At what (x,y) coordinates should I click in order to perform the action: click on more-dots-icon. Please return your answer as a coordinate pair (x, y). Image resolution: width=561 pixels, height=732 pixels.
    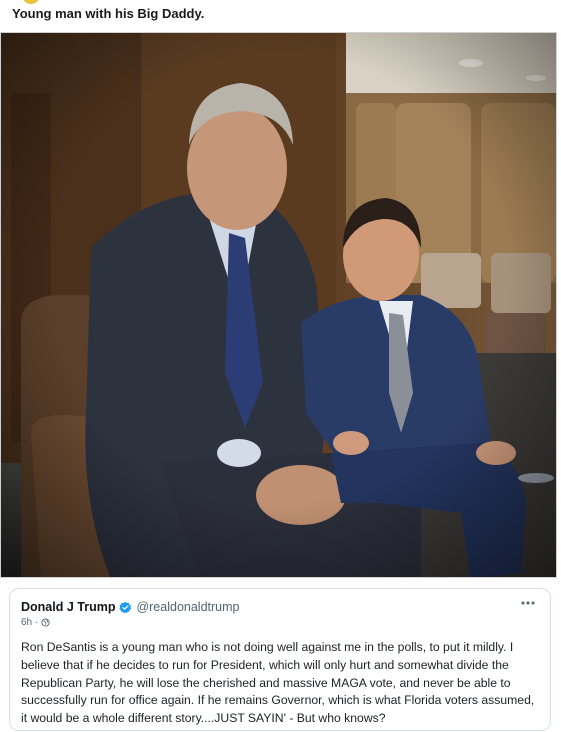
    Looking at the image, I should click on (528, 603).